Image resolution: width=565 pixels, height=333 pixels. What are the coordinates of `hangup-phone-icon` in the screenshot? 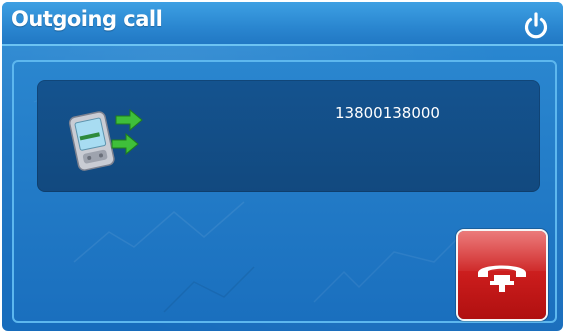 It's located at (502, 278).